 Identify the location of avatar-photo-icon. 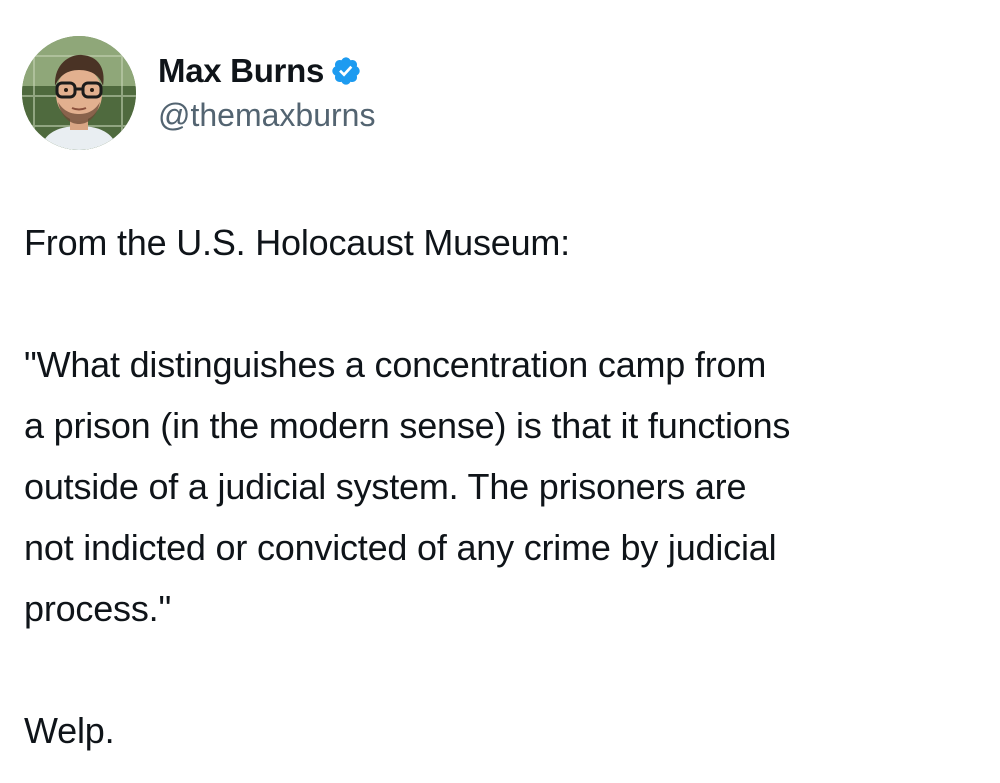
(79, 93).